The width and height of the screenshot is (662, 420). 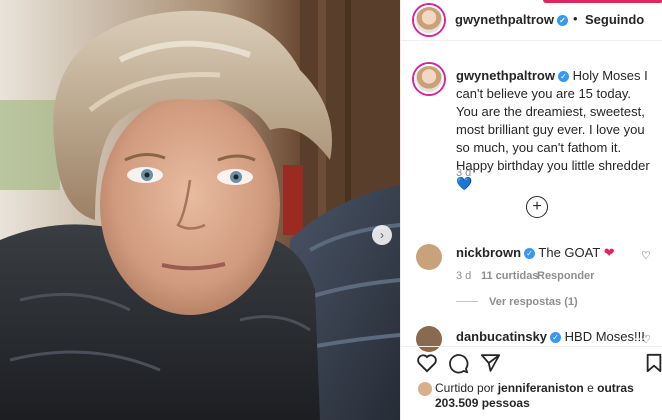 I want to click on comment-time: 3 d, so click(x=464, y=276).